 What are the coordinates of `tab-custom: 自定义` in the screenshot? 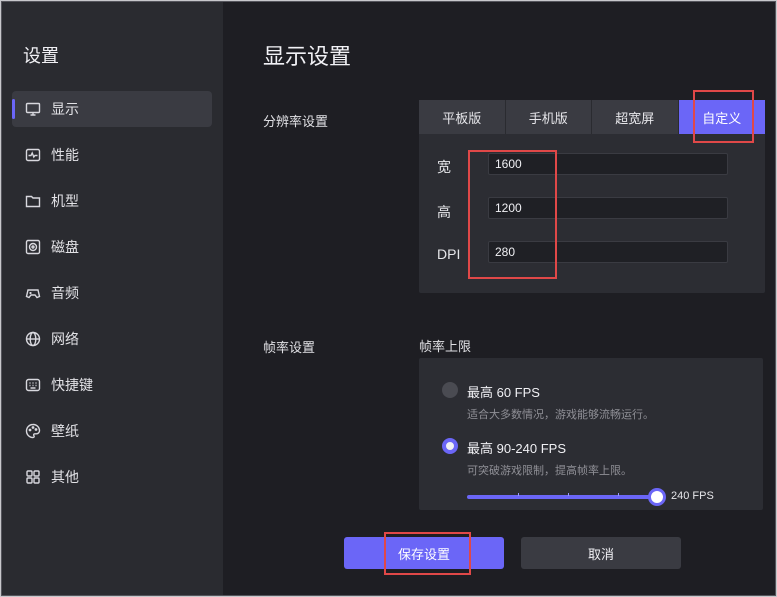 It's located at (721, 117).